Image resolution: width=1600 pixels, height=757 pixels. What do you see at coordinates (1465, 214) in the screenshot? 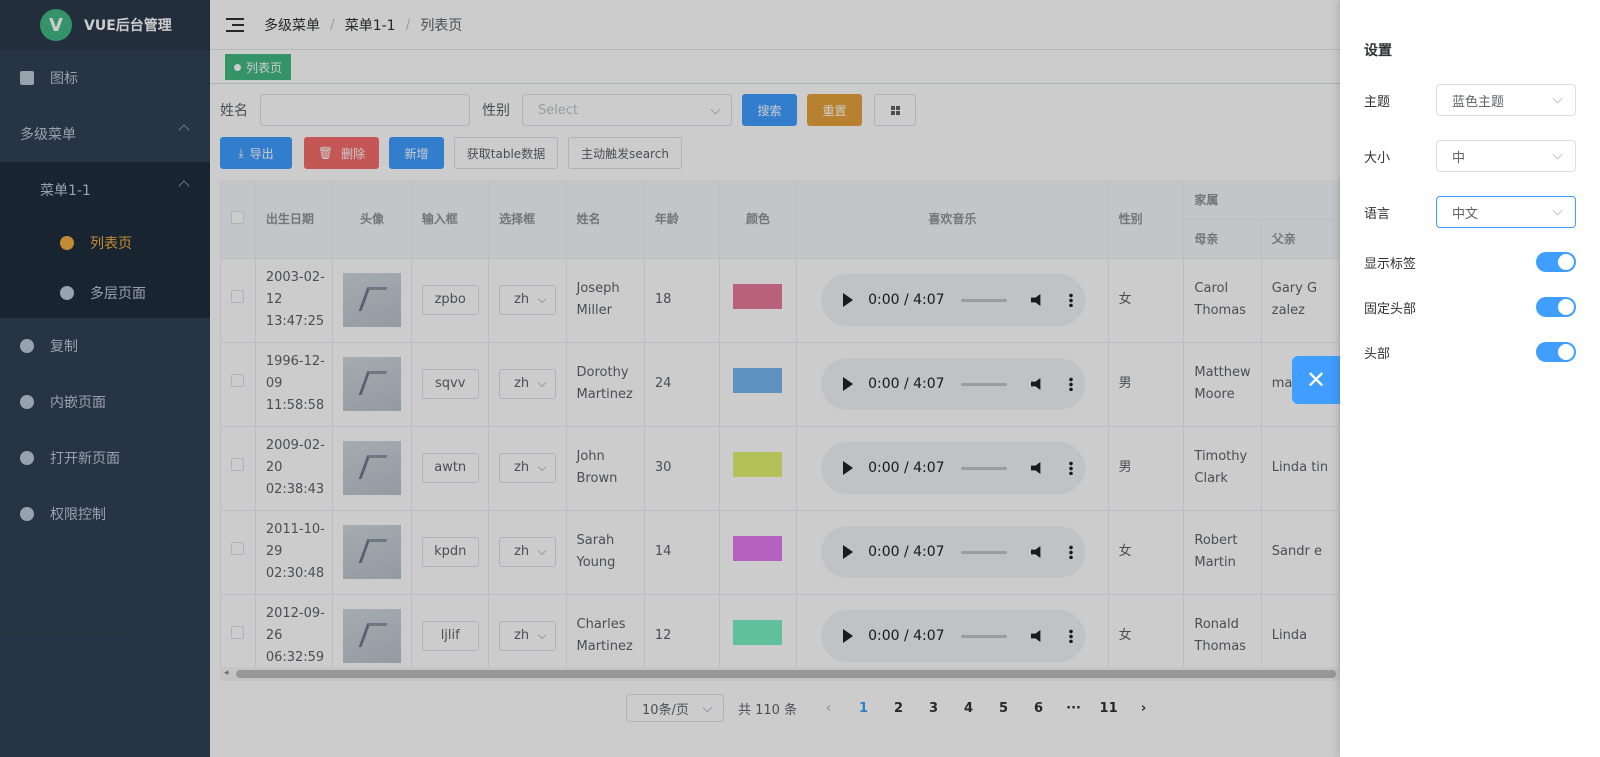
I see `language-value: 中文` at bounding box center [1465, 214].